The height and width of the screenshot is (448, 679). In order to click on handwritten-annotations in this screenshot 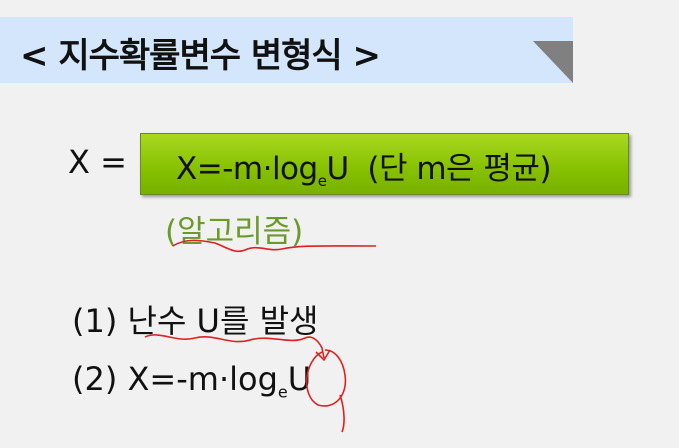, I will do `click(260, 336)`.